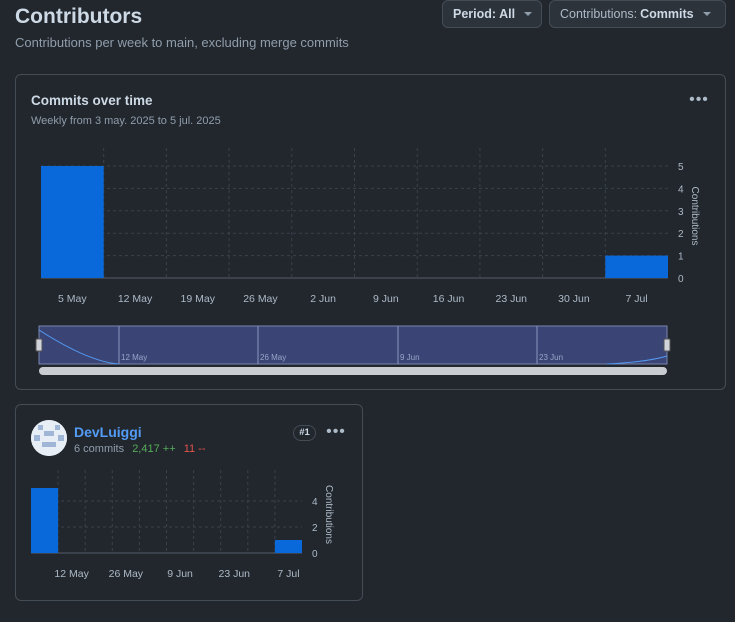 This screenshot has height=622, width=735. What do you see at coordinates (681, 257) in the screenshot?
I see `y-tick-label: 1` at bounding box center [681, 257].